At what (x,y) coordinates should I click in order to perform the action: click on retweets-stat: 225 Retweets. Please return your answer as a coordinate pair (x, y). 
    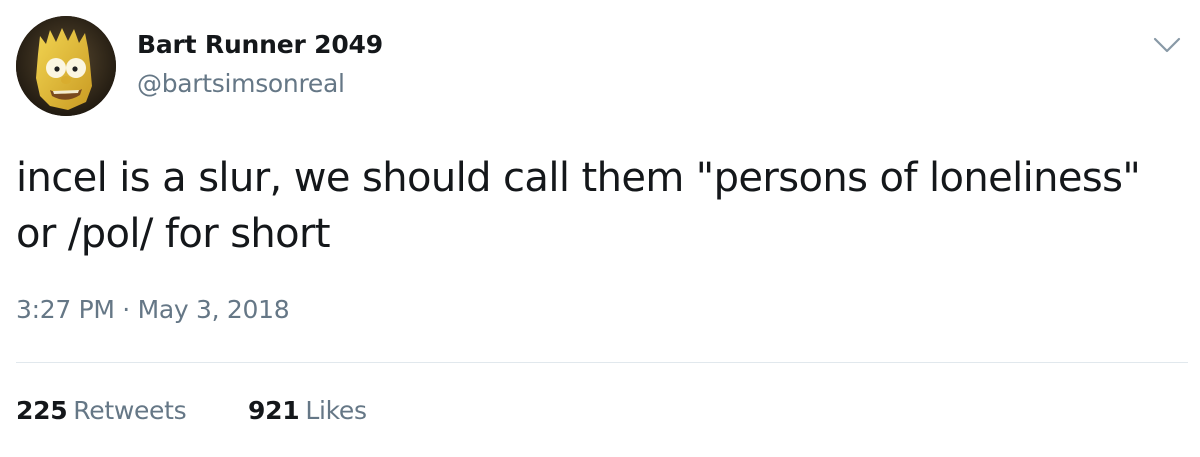
    Looking at the image, I should click on (101, 410).